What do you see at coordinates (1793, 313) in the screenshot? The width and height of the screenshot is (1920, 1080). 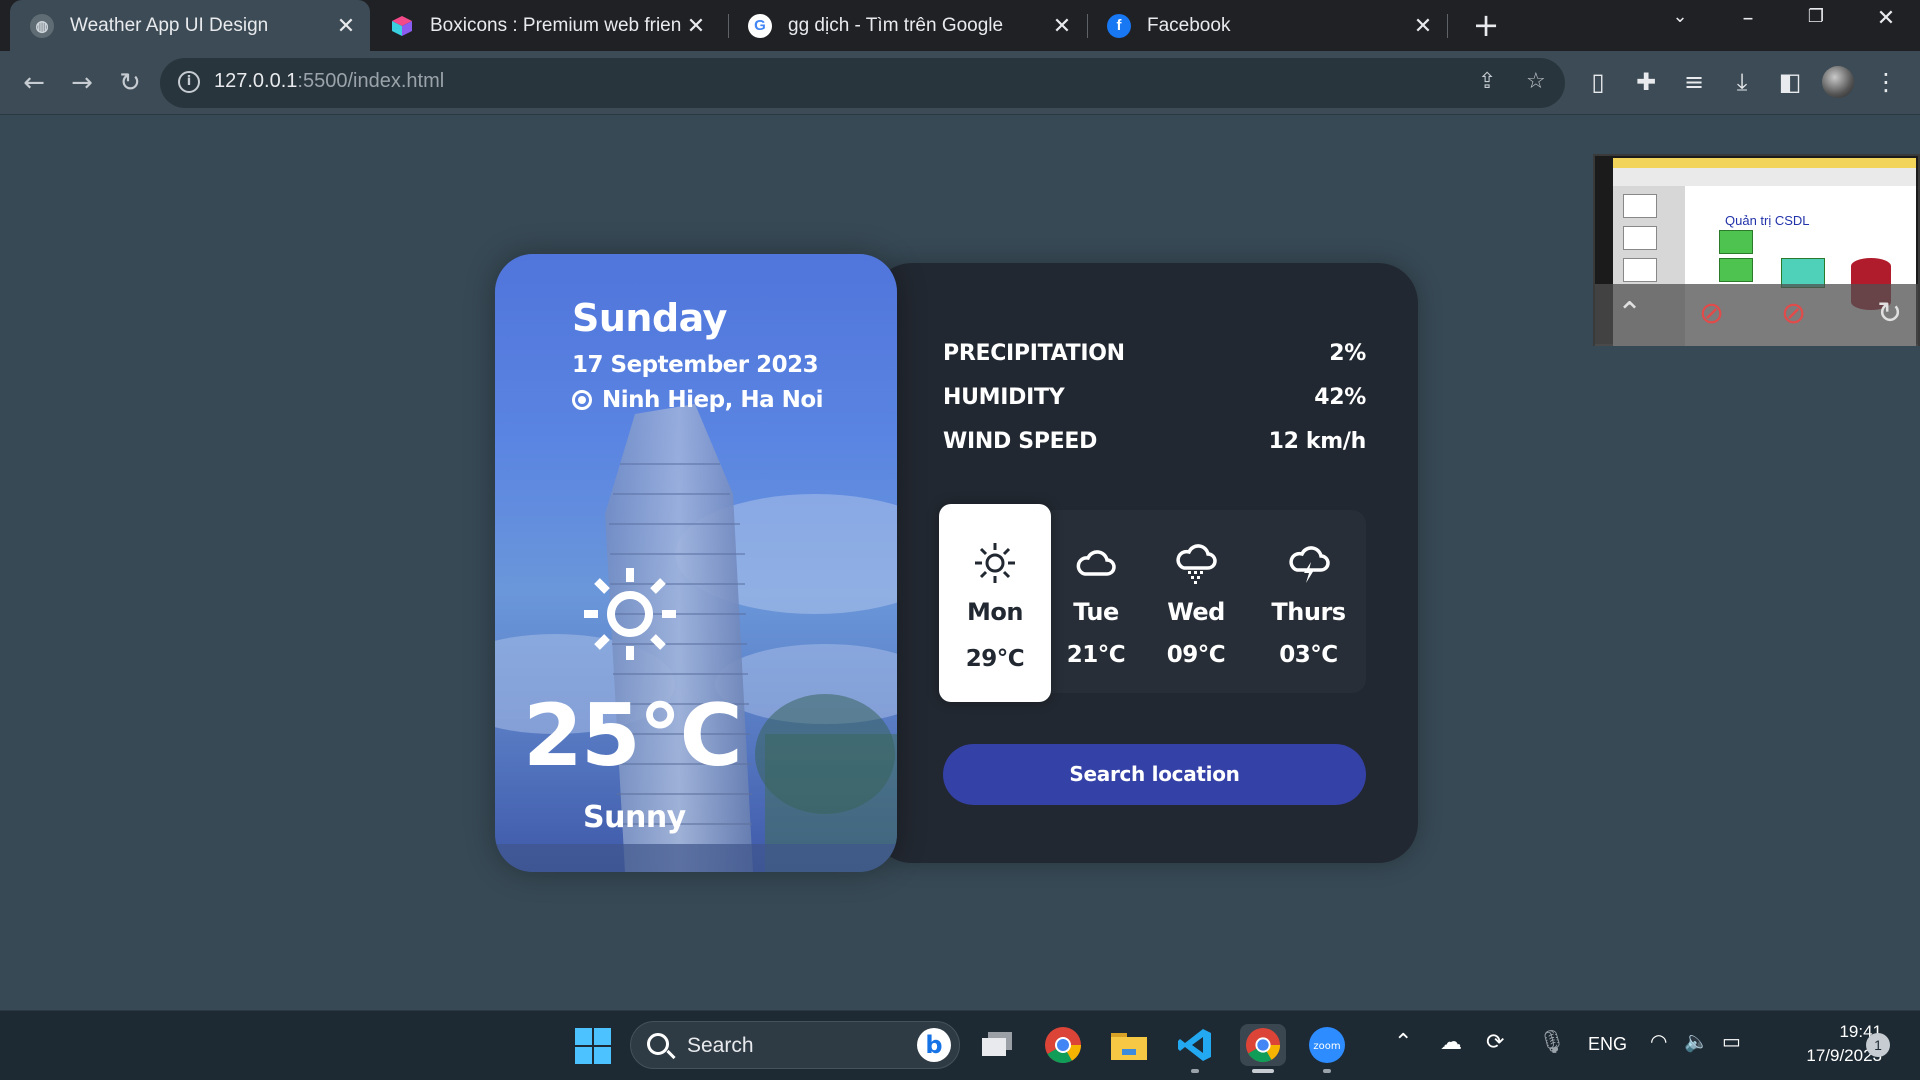 I see `video-off-icon: ⊘` at bounding box center [1793, 313].